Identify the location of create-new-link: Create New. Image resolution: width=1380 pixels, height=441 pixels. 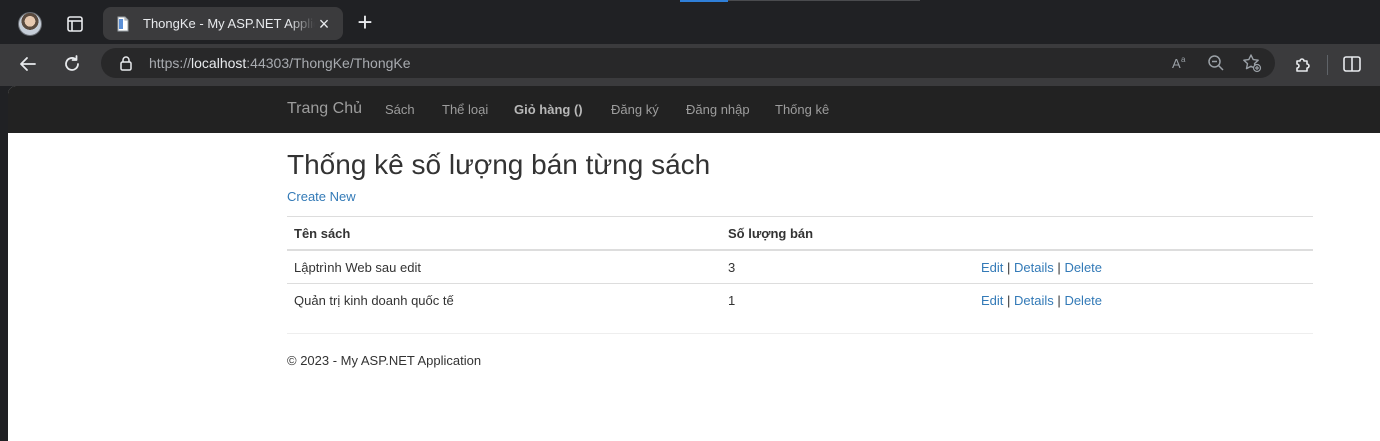
(321, 196).